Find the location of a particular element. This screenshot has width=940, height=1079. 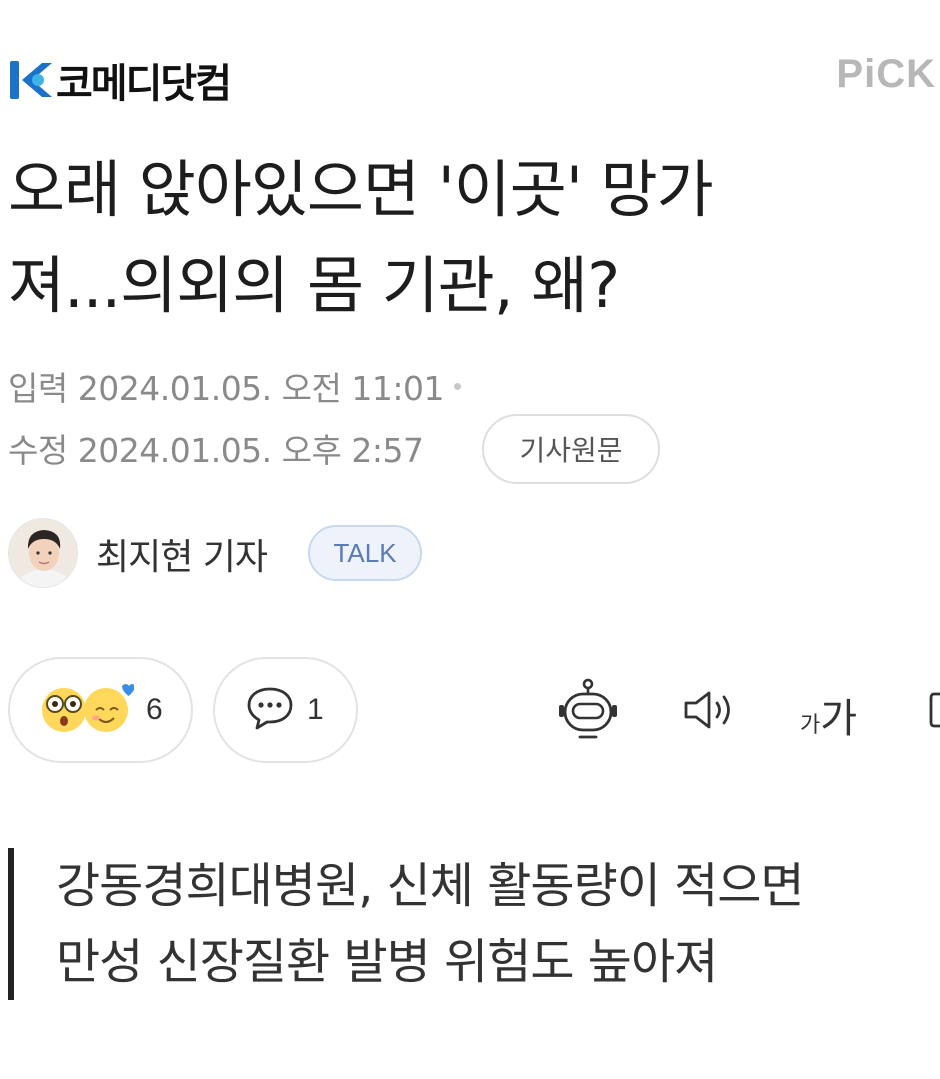

modified-date-row: 수정 2024.01.05. 오후 2:57 is located at coordinates (216, 448).